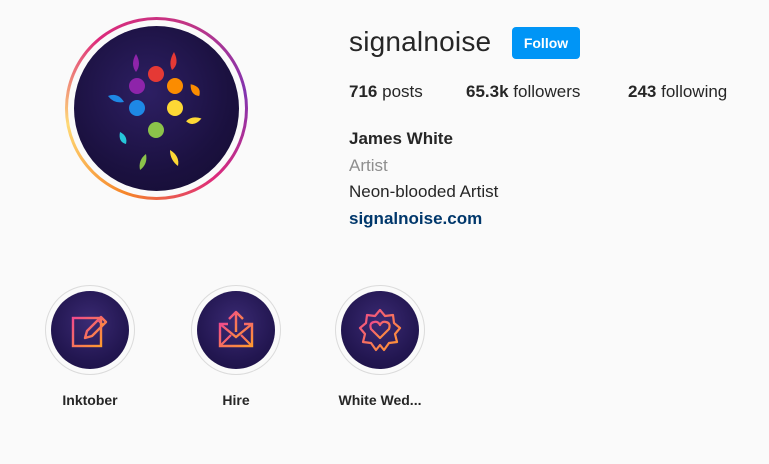 Image resolution: width=769 pixels, height=464 pixels. Describe the element at coordinates (694, 91) in the screenshot. I see `following-label: following` at that location.